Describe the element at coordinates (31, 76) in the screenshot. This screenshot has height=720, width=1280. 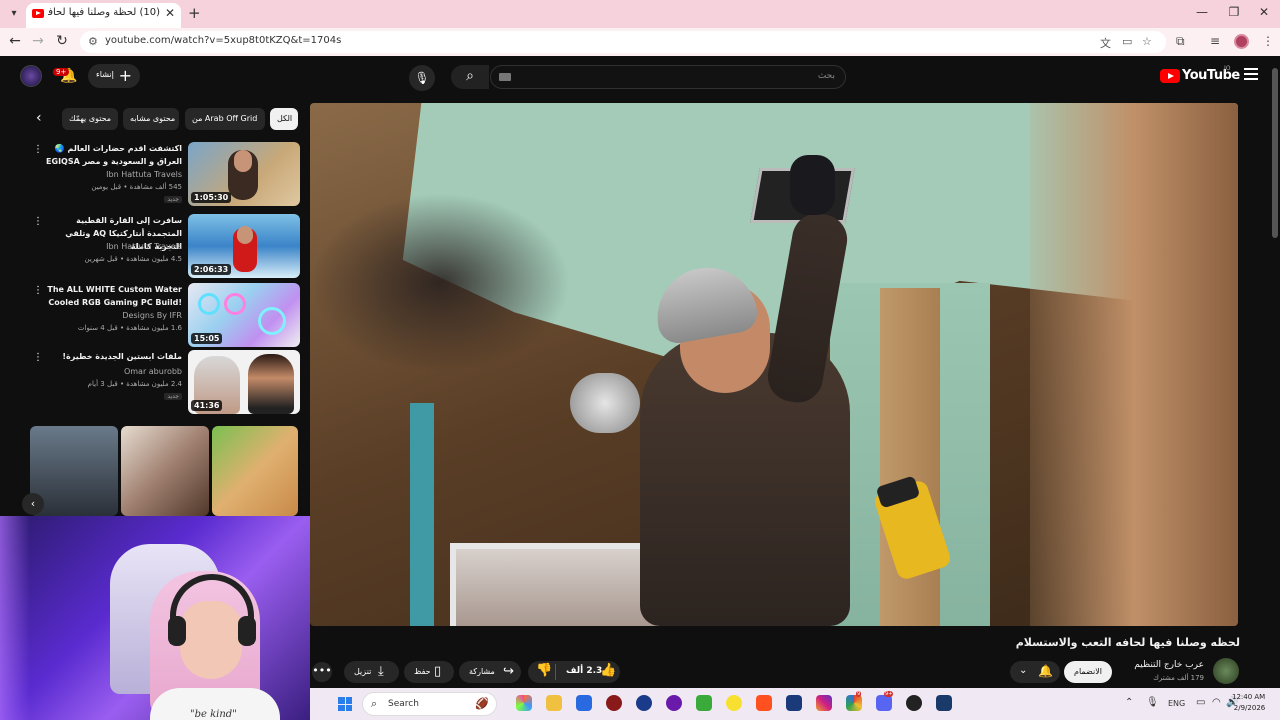
I see `account-avatar` at that location.